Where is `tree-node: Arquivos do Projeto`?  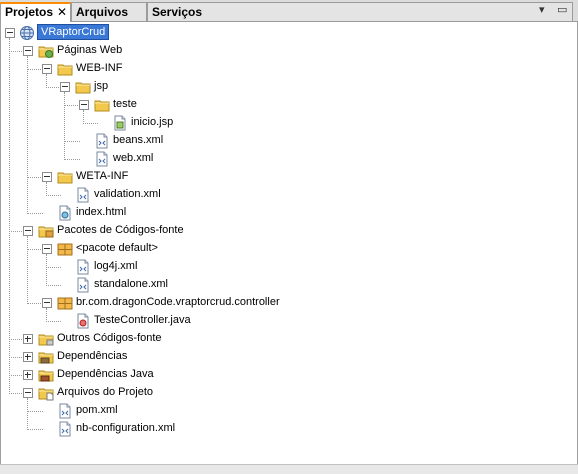 tree-node: Arquivos do Projeto is located at coordinates (281, 393).